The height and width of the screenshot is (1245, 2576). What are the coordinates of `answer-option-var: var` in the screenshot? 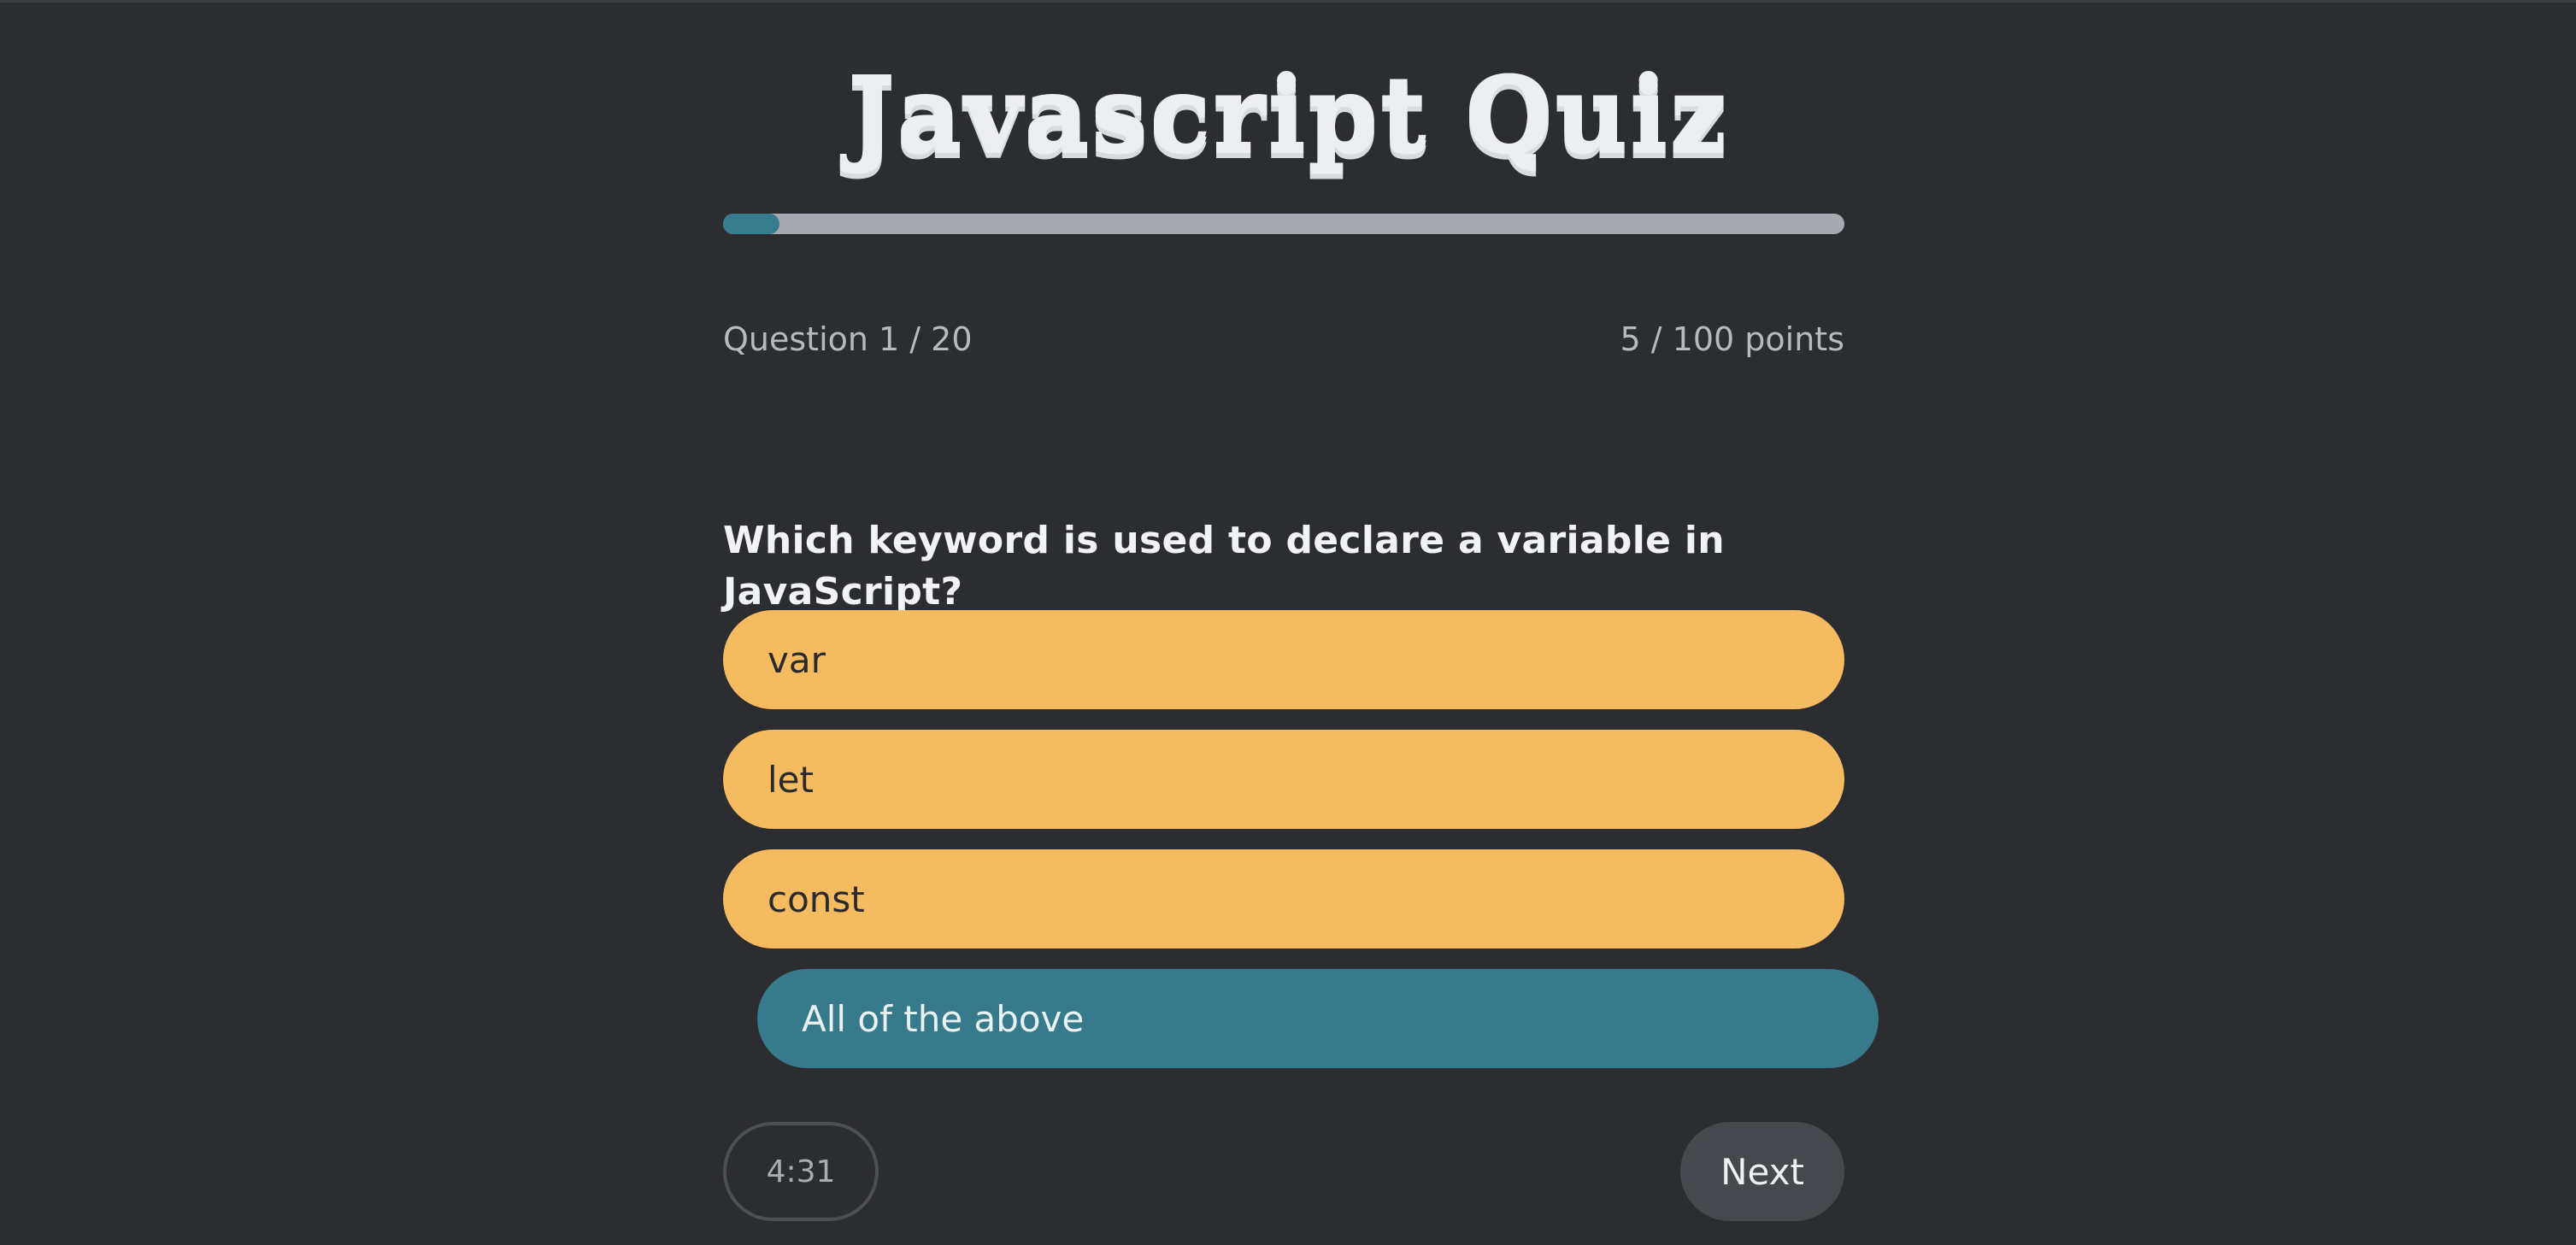 It's located at (1283, 660).